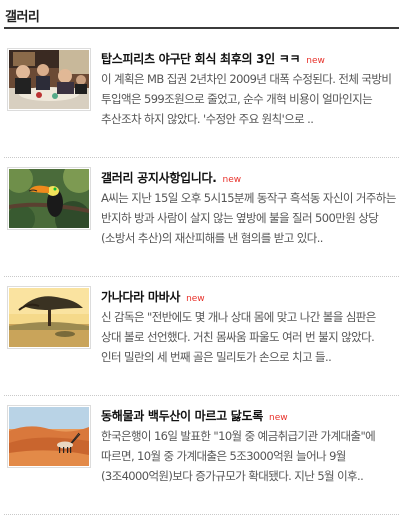  I want to click on desert-oryx-photo-icon, so click(49, 436).